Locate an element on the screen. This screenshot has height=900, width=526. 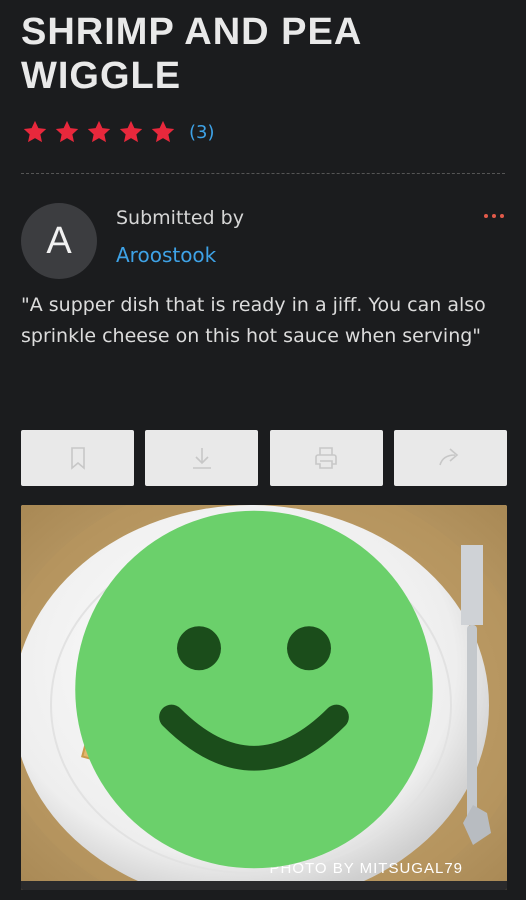
author-link: Aroostook is located at coordinates (166, 255).